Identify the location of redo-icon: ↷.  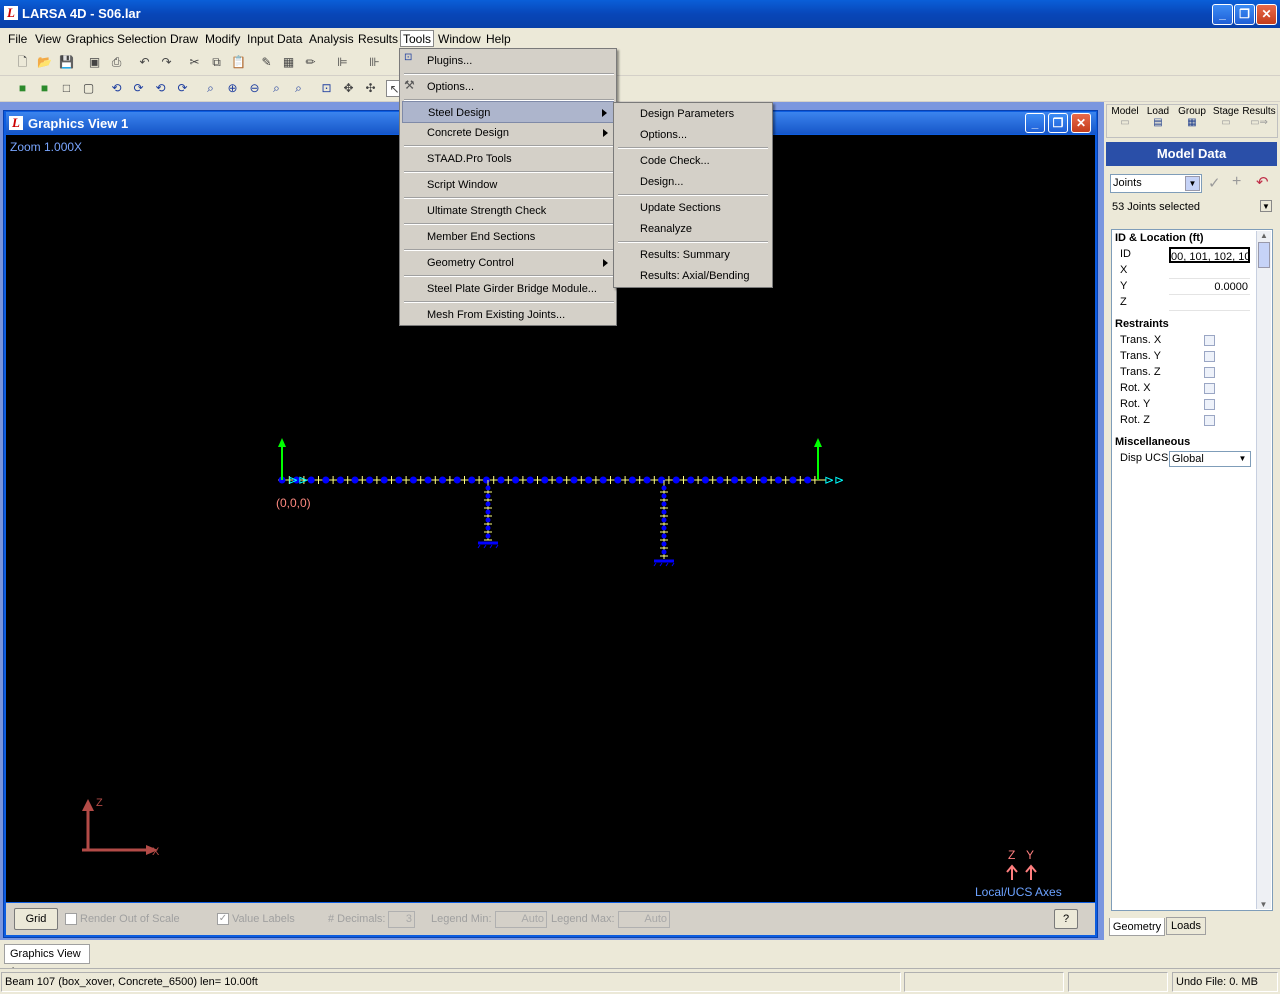
(166, 62).